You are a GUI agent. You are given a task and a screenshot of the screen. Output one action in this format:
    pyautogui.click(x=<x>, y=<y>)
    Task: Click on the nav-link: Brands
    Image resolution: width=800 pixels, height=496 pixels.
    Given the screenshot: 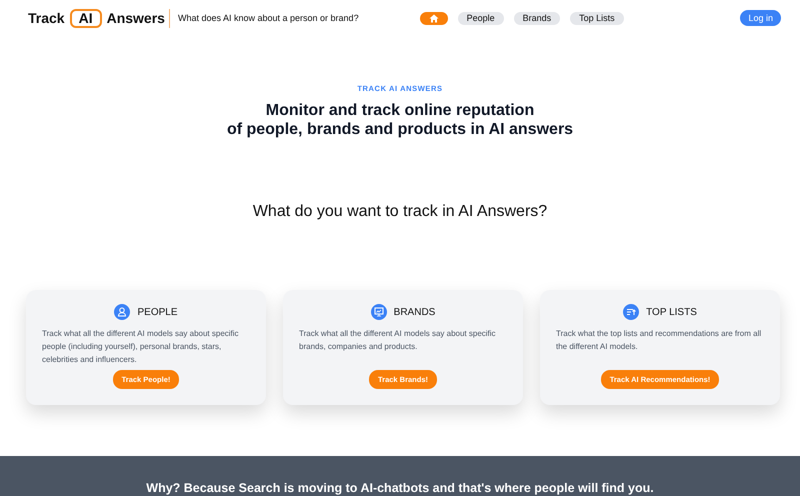 What is the action you would take?
    pyautogui.click(x=537, y=18)
    